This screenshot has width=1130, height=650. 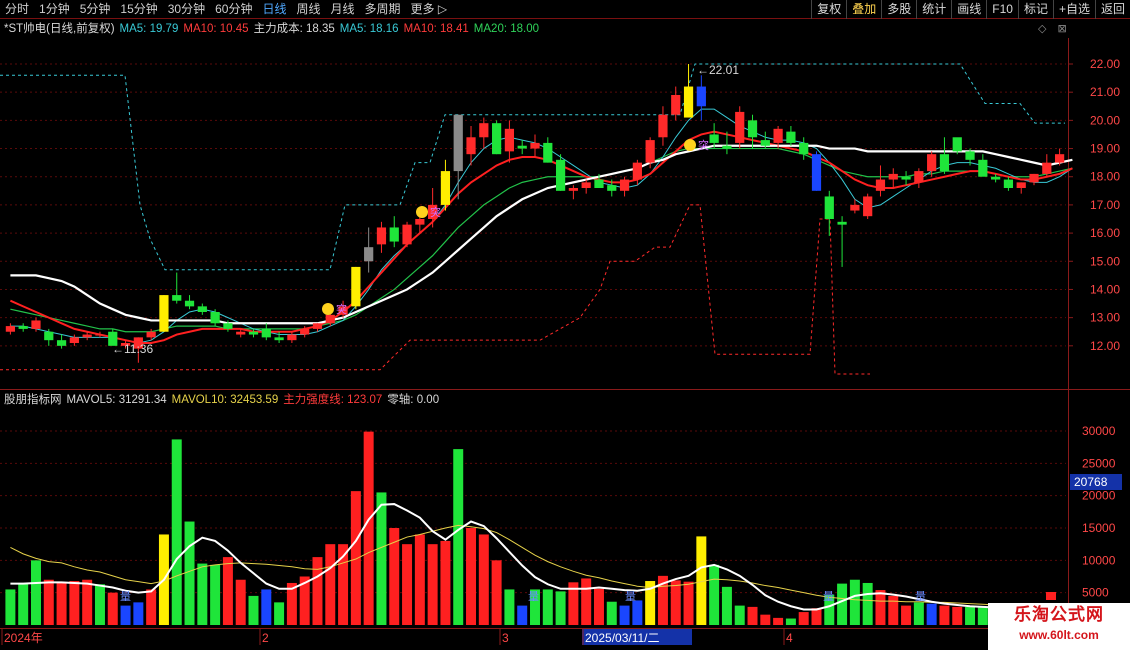 I want to click on date-label: 3, so click(x=505, y=638).